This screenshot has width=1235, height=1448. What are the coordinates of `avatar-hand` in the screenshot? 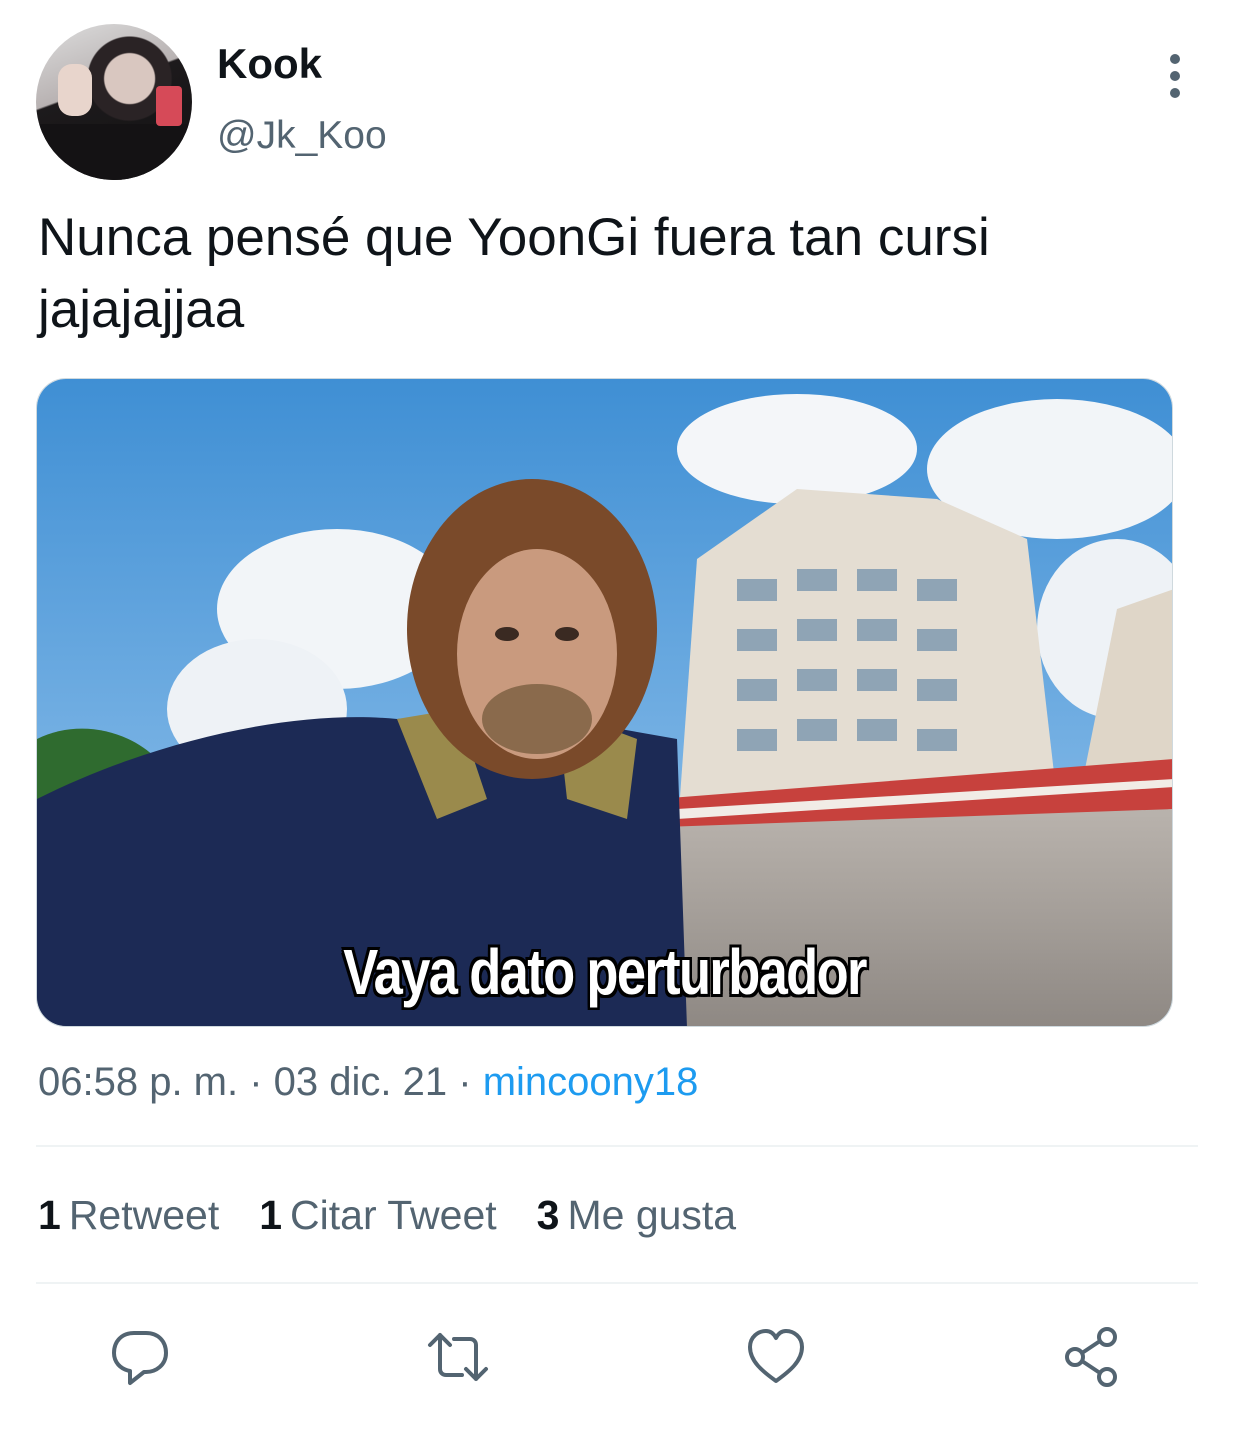 It's located at (75, 90).